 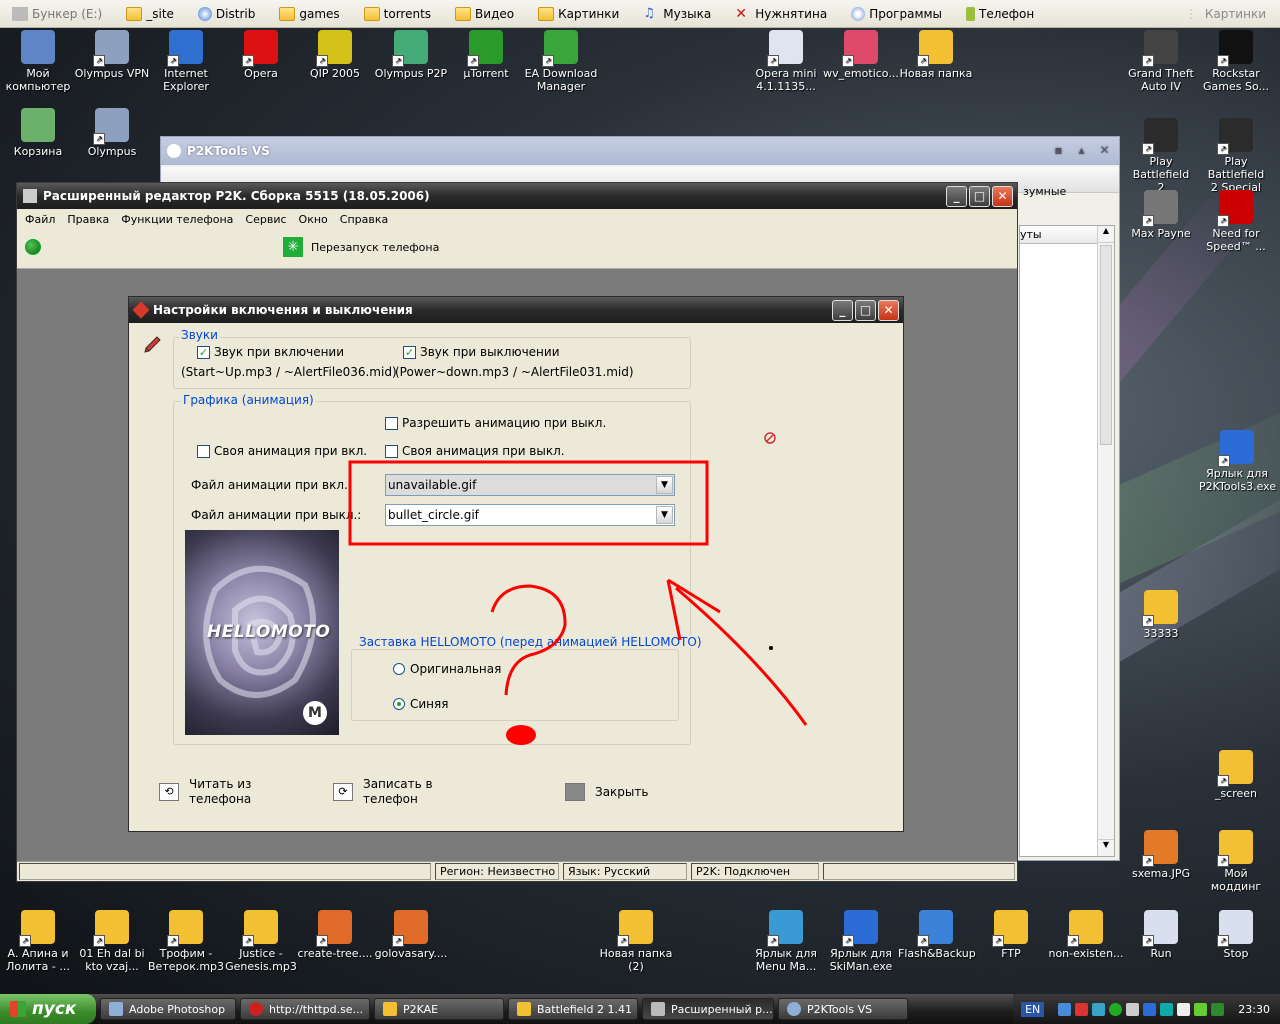 I want to click on desktop-icon: µTorrent, so click(x=486, y=55).